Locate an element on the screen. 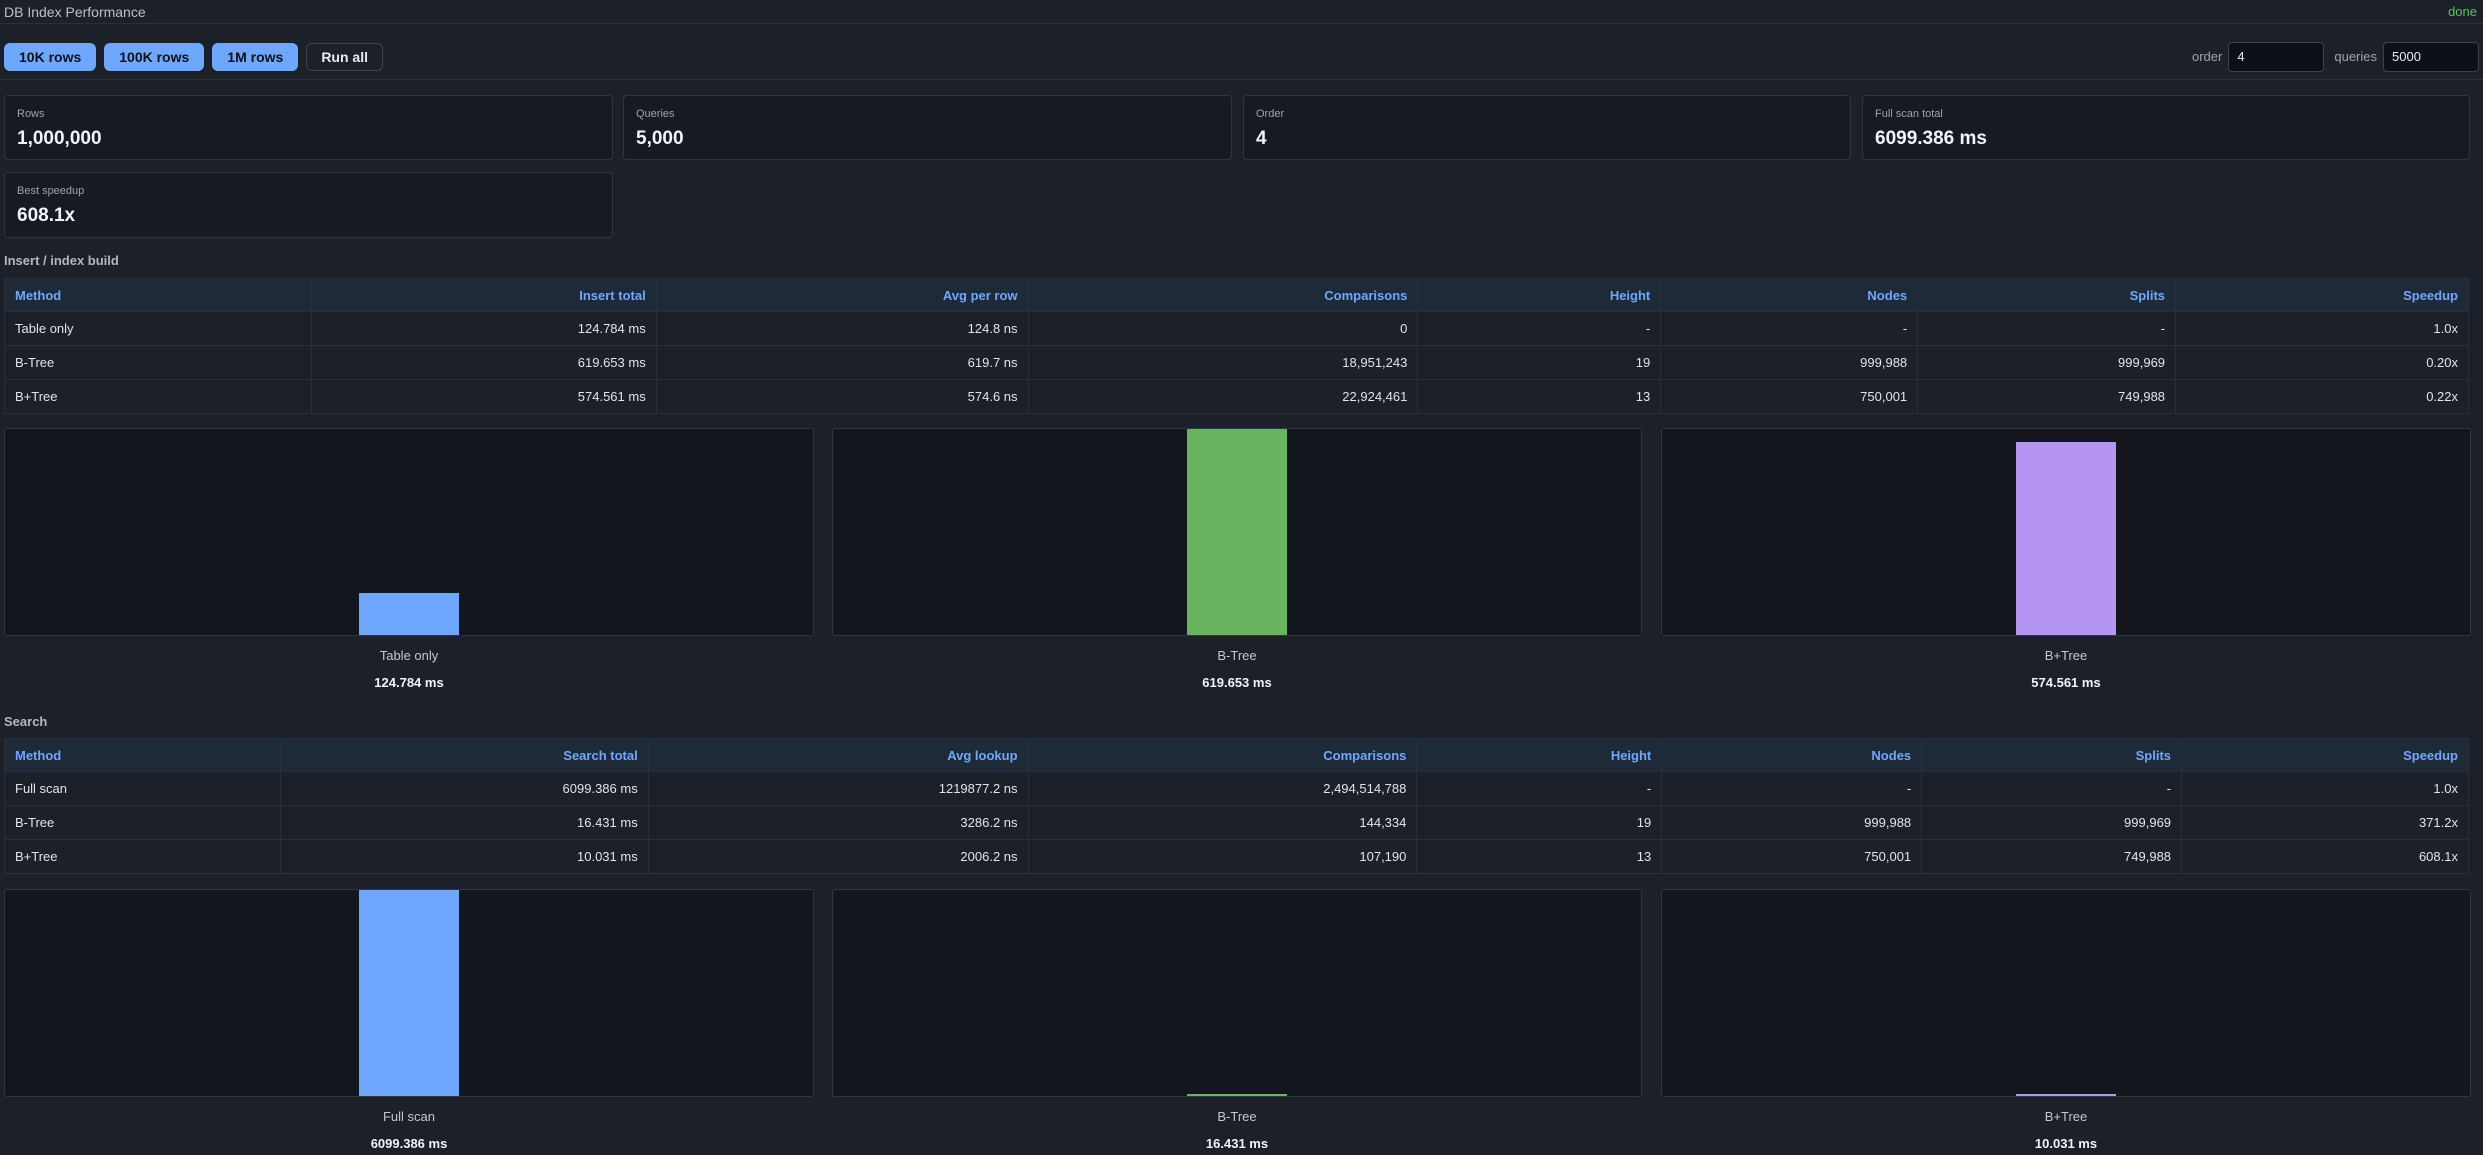  queries-param: queries is located at coordinates (2406, 56).